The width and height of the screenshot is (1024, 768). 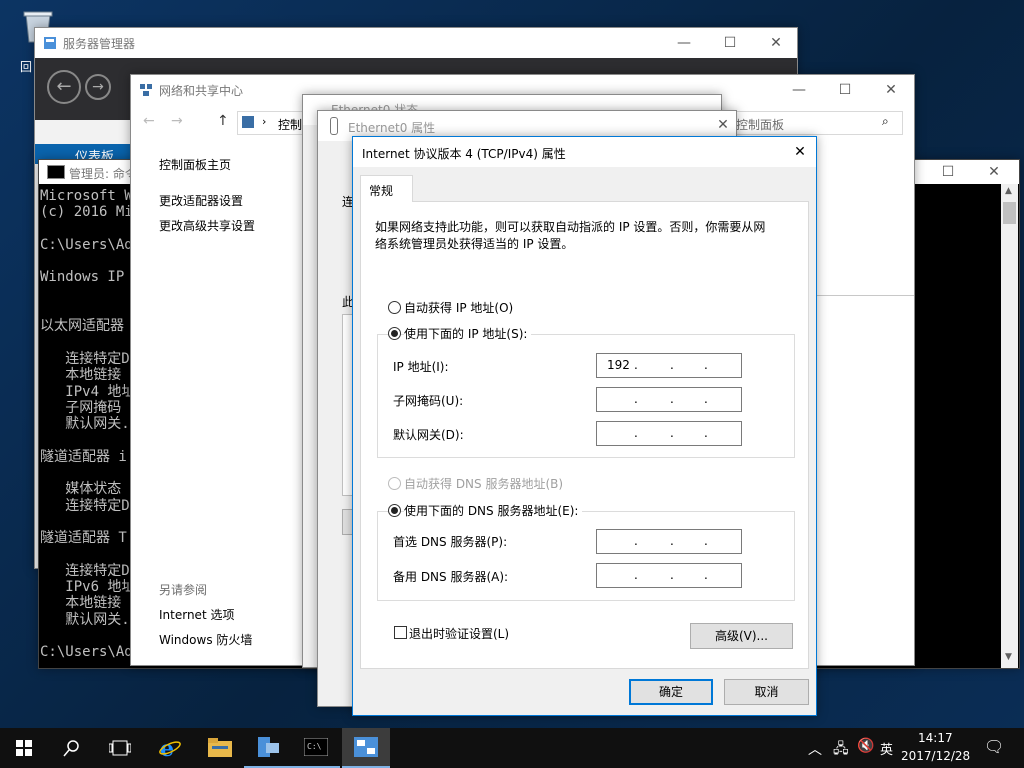 I want to click on chevron-up-icon: ︿, so click(x=815, y=749).